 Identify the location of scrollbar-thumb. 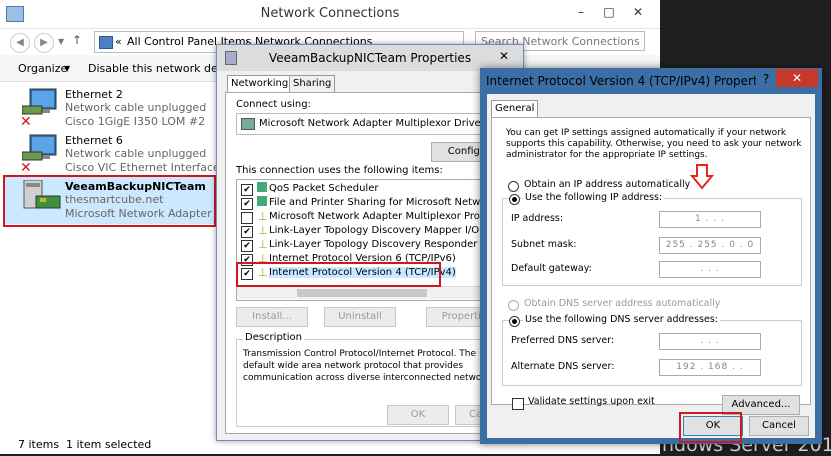
(362, 293).